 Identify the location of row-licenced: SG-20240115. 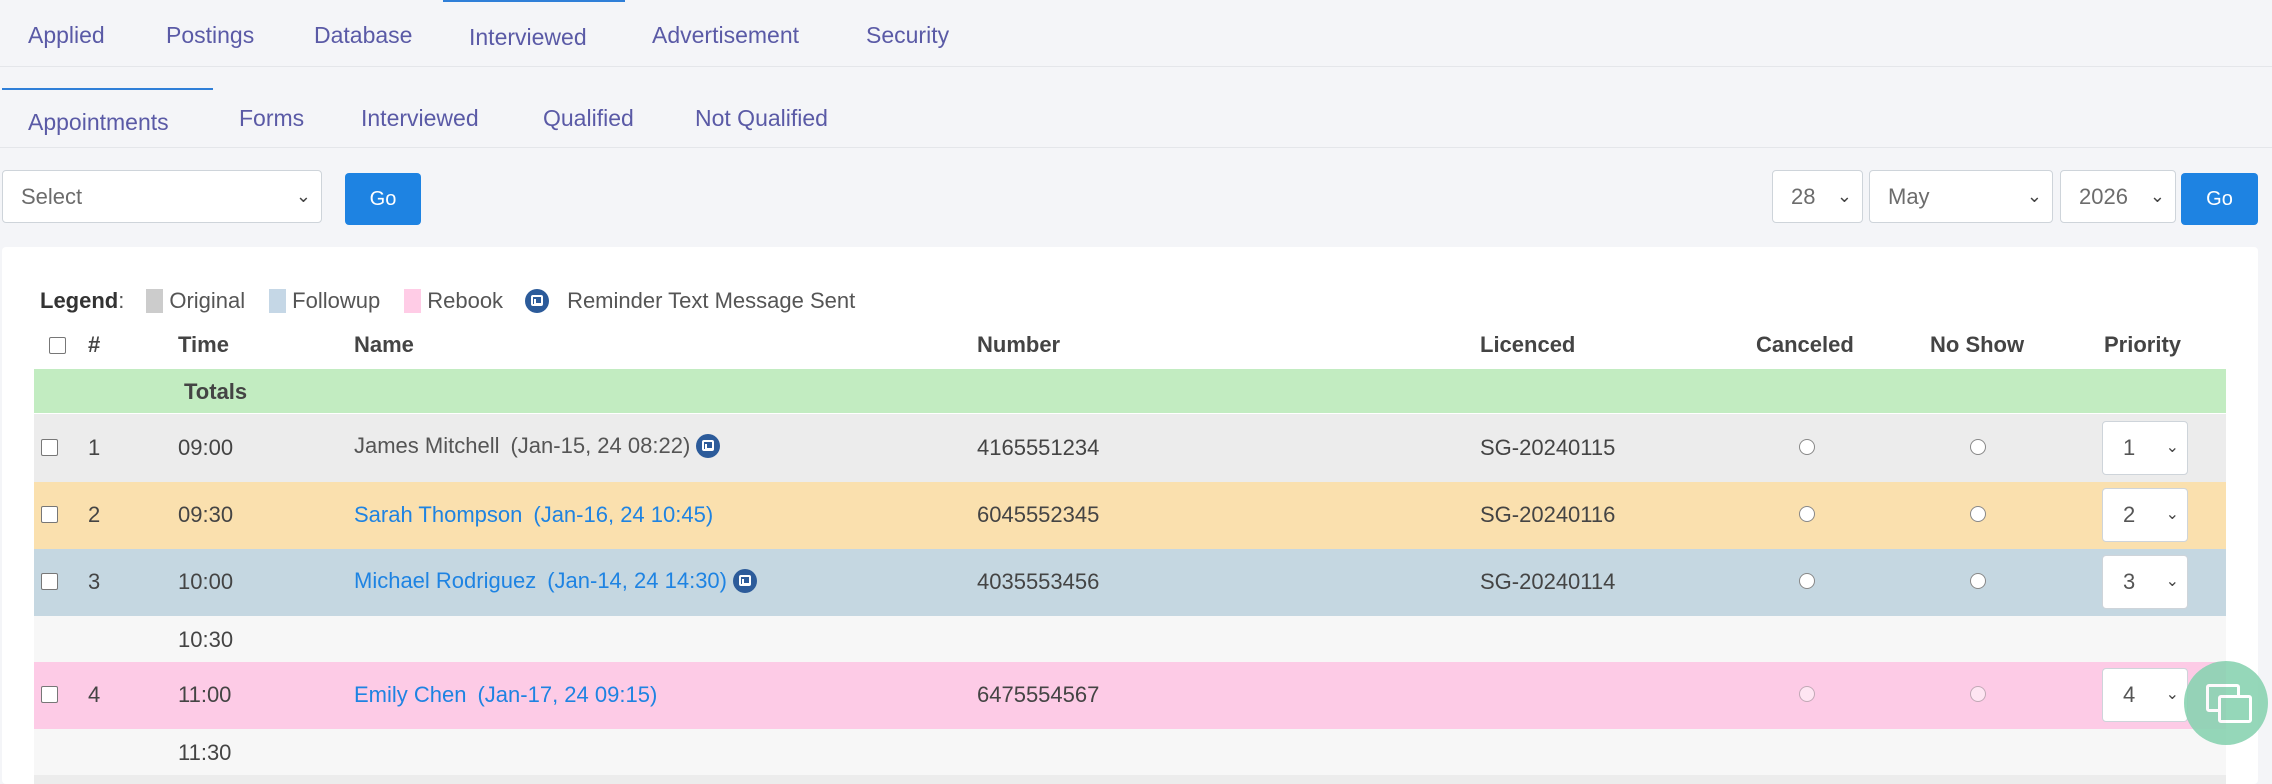
(1548, 447).